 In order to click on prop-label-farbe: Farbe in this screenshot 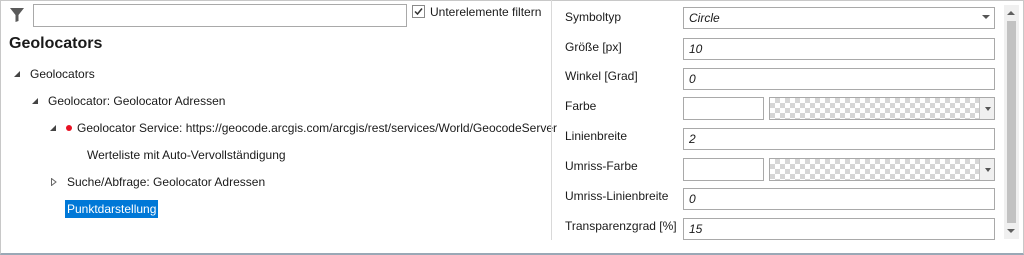, I will do `click(581, 106)`.